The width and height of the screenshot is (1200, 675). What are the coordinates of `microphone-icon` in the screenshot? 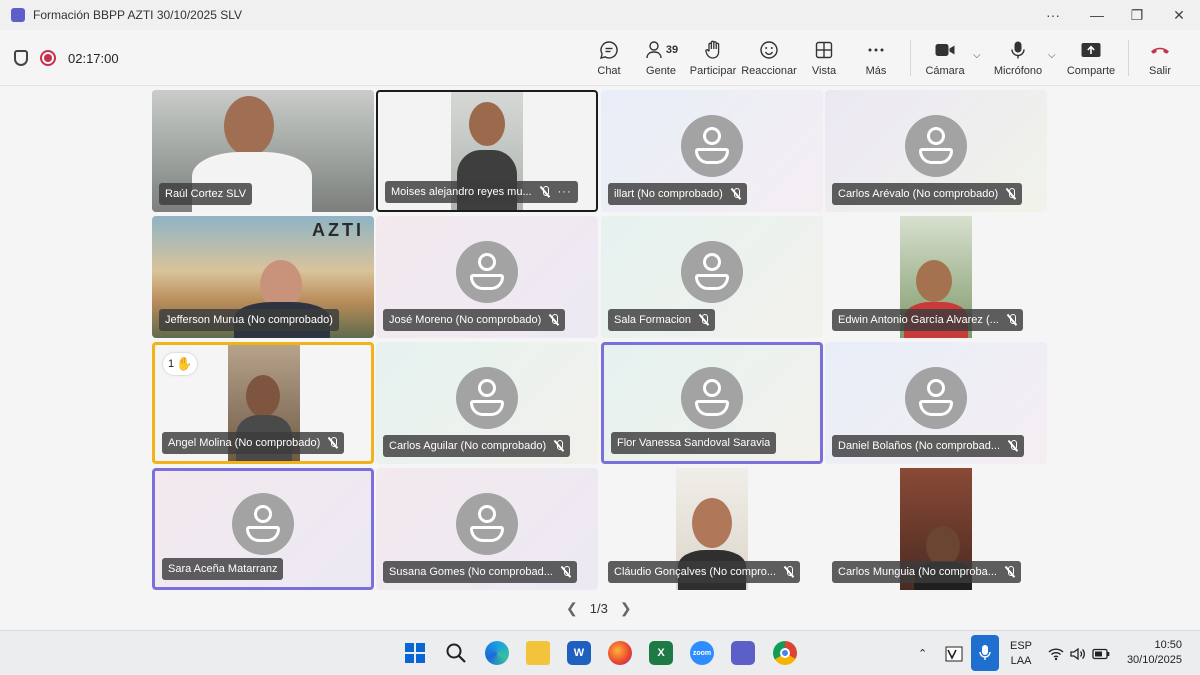 It's located at (1018, 50).